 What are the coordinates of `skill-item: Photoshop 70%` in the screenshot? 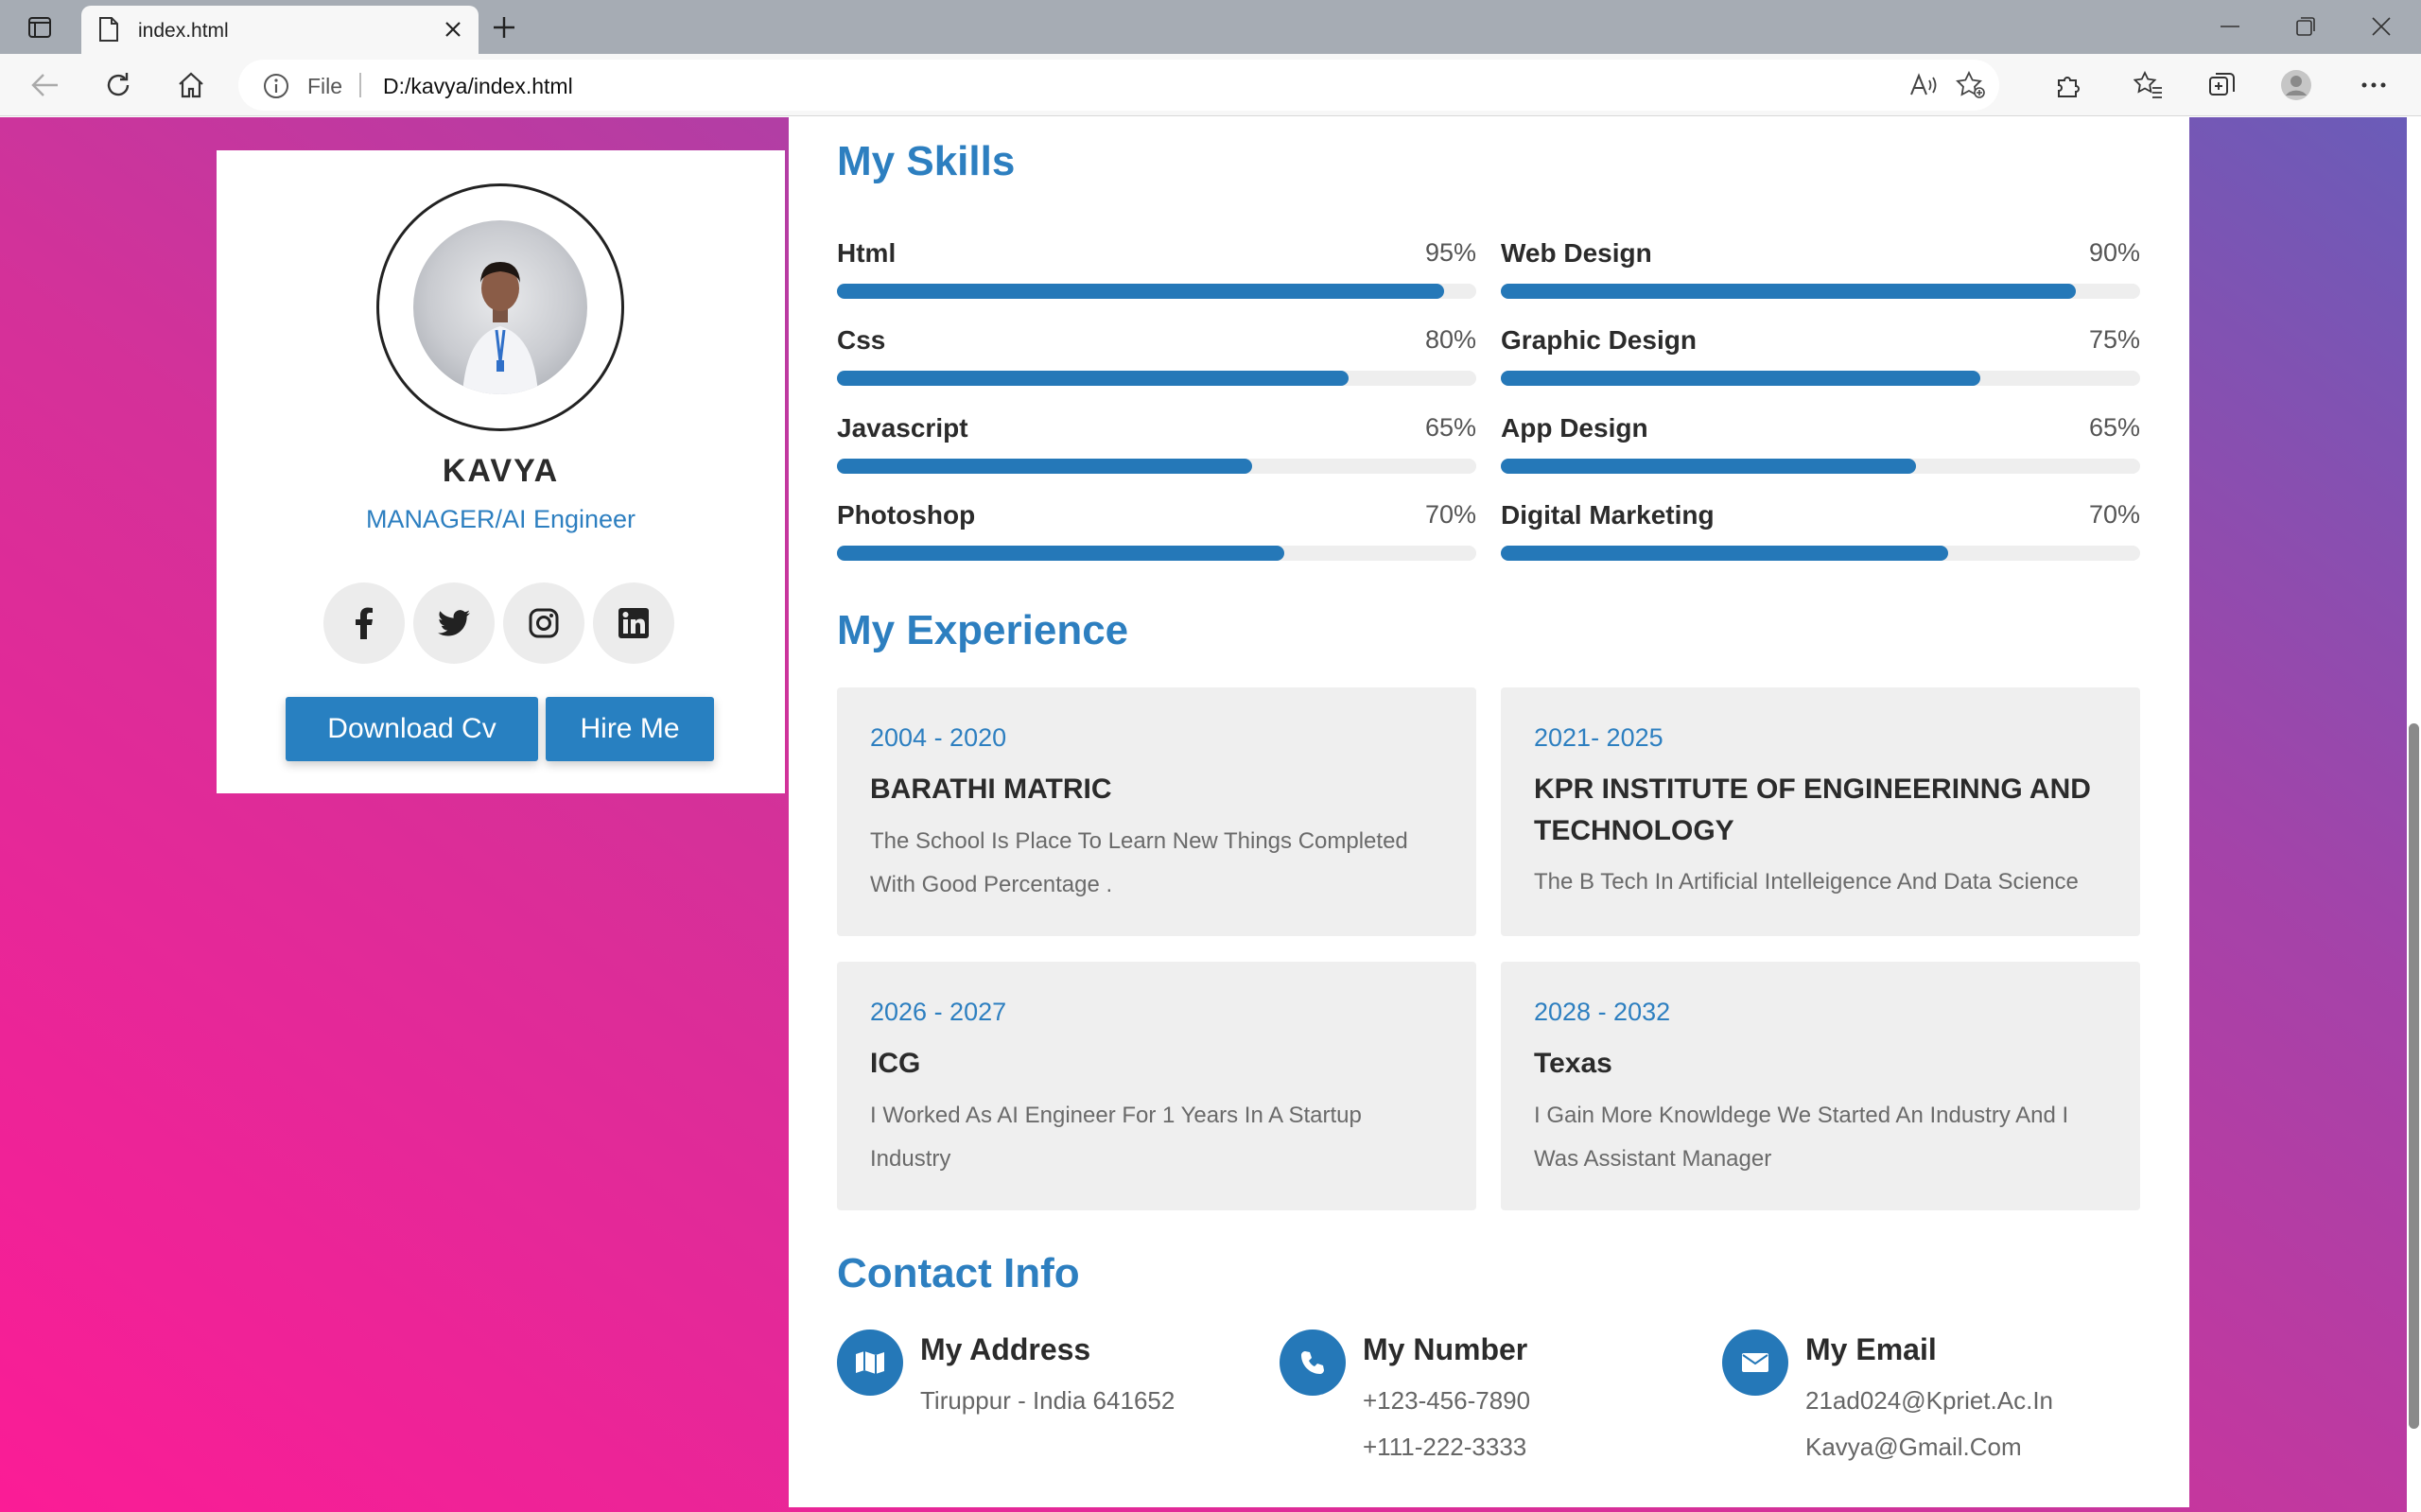 It's located at (1156, 538).